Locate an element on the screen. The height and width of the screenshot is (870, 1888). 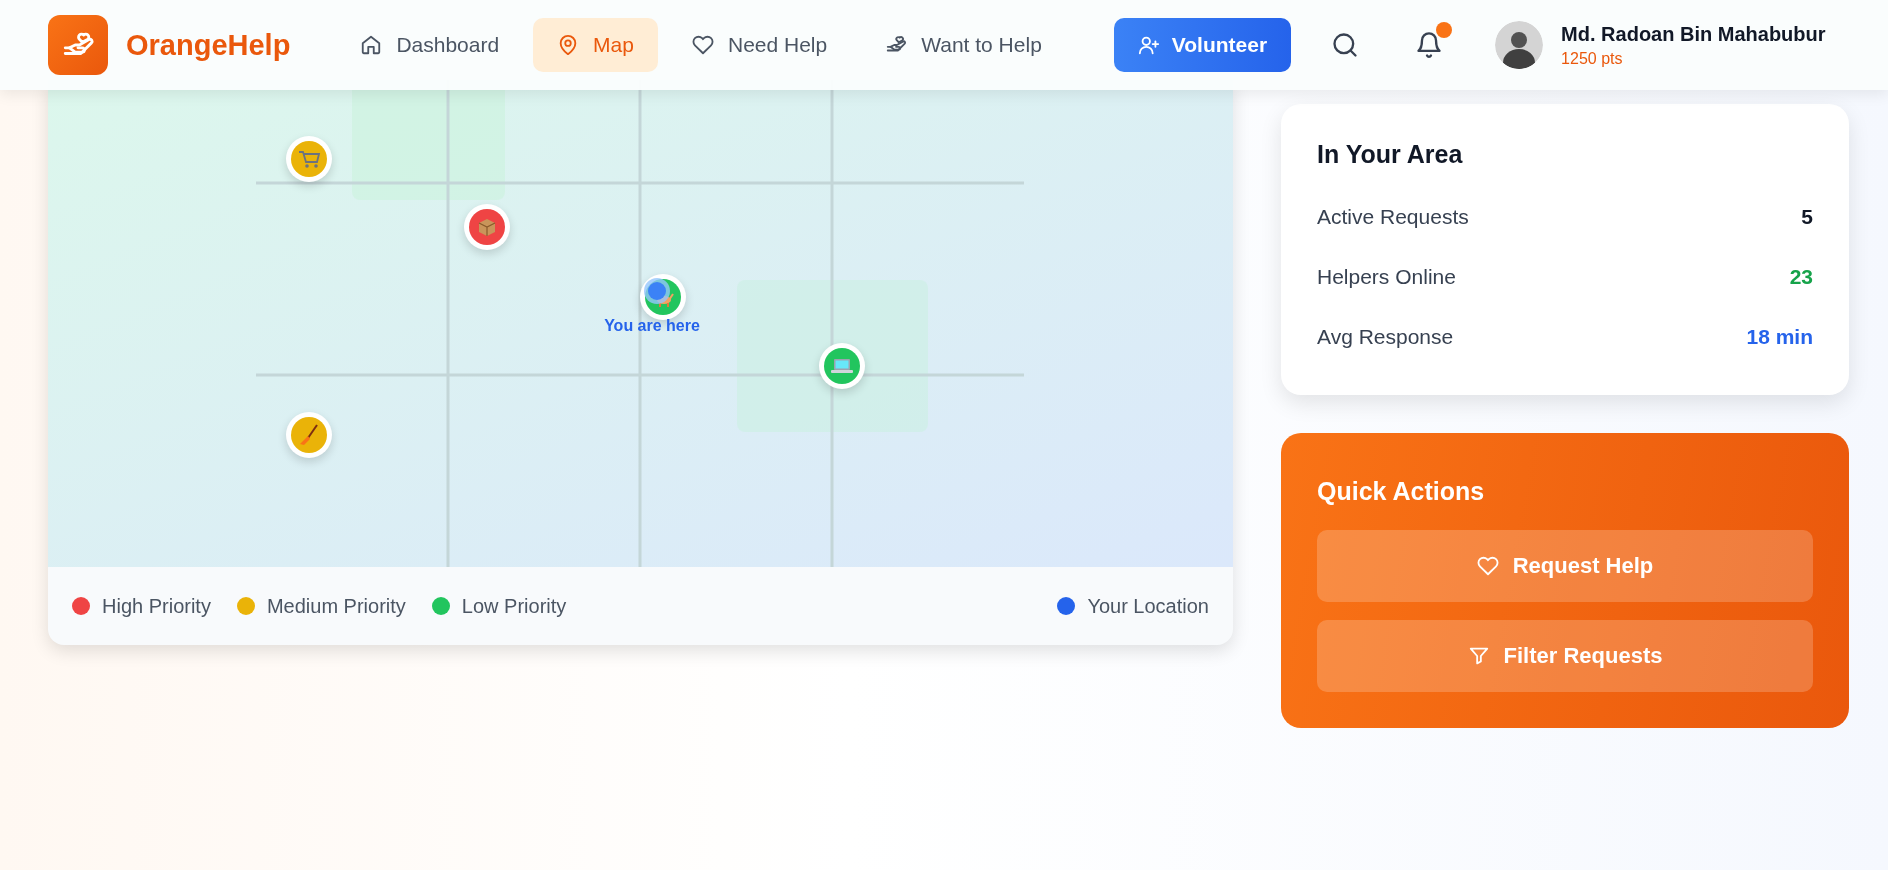
filter-icon is located at coordinates (1478, 656).